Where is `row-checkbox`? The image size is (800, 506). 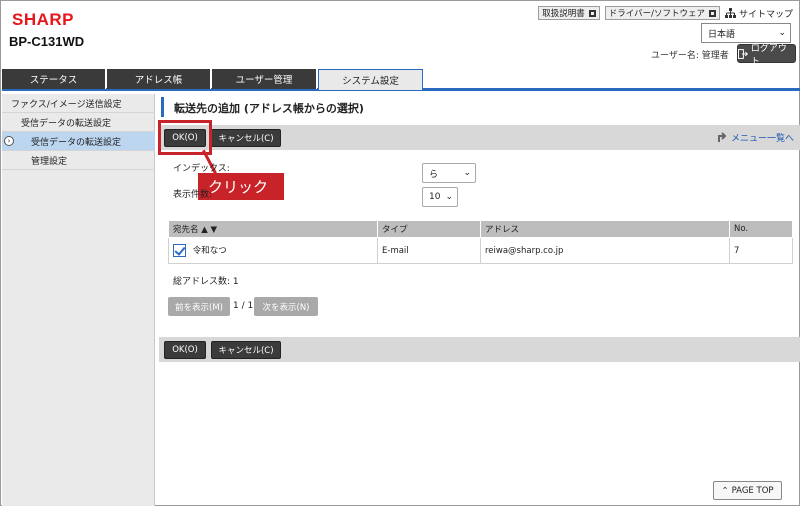
row-checkbox is located at coordinates (179, 250).